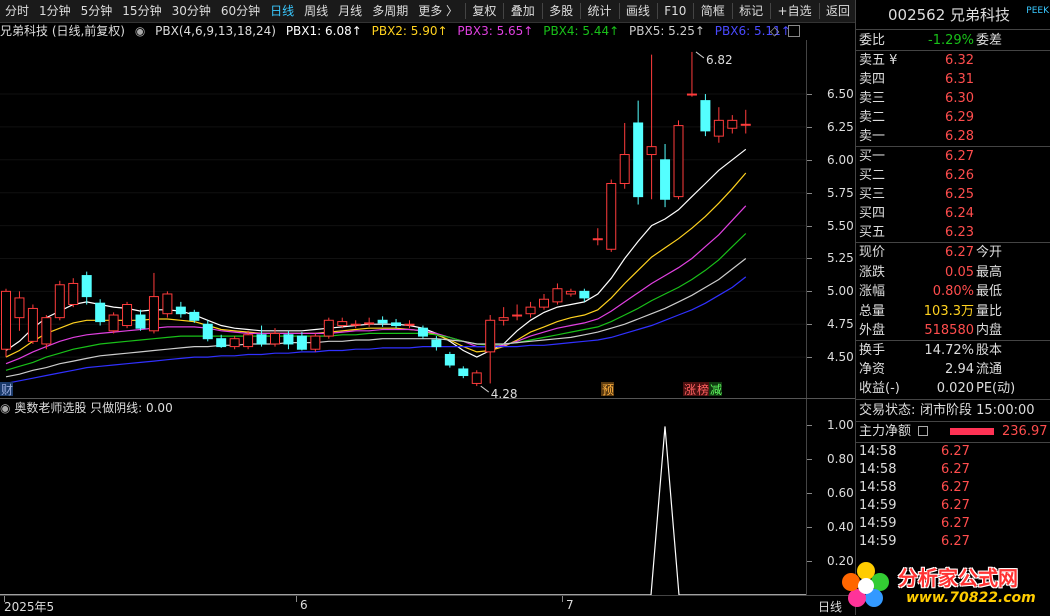 This screenshot has width=1050, height=616. What do you see at coordinates (774, 31) in the screenshot?
I see `expand-diamond-icon: ◇` at bounding box center [774, 31].